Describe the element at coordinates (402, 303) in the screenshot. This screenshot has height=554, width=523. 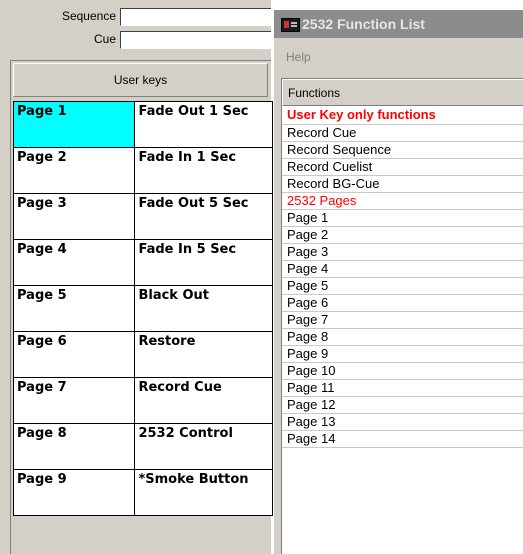
I see `function-list-item: Page 6` at that location.